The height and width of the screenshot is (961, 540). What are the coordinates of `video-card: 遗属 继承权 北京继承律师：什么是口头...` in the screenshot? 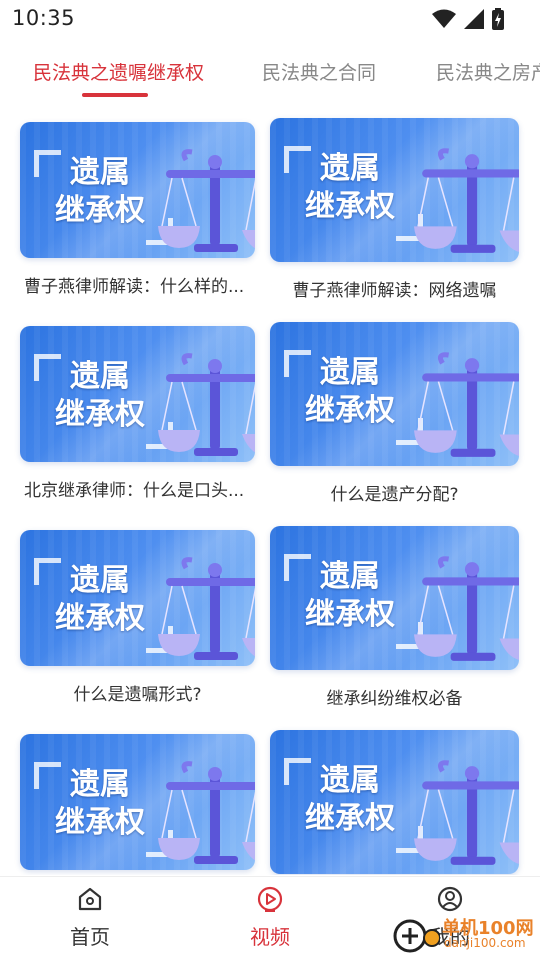 It's located at (137, 413).